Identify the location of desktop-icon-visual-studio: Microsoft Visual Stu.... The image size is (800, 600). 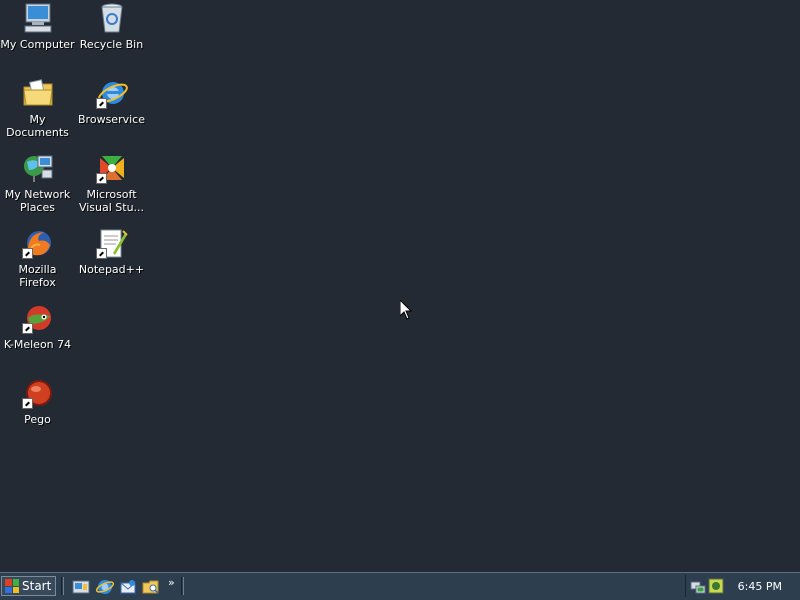
(111, 185).